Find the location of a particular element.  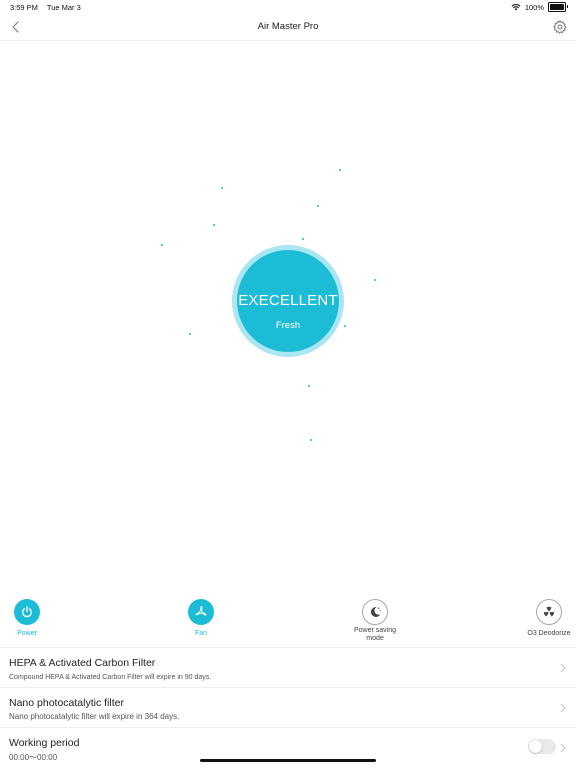

power-saving-button is located at coordinates (375, 612).